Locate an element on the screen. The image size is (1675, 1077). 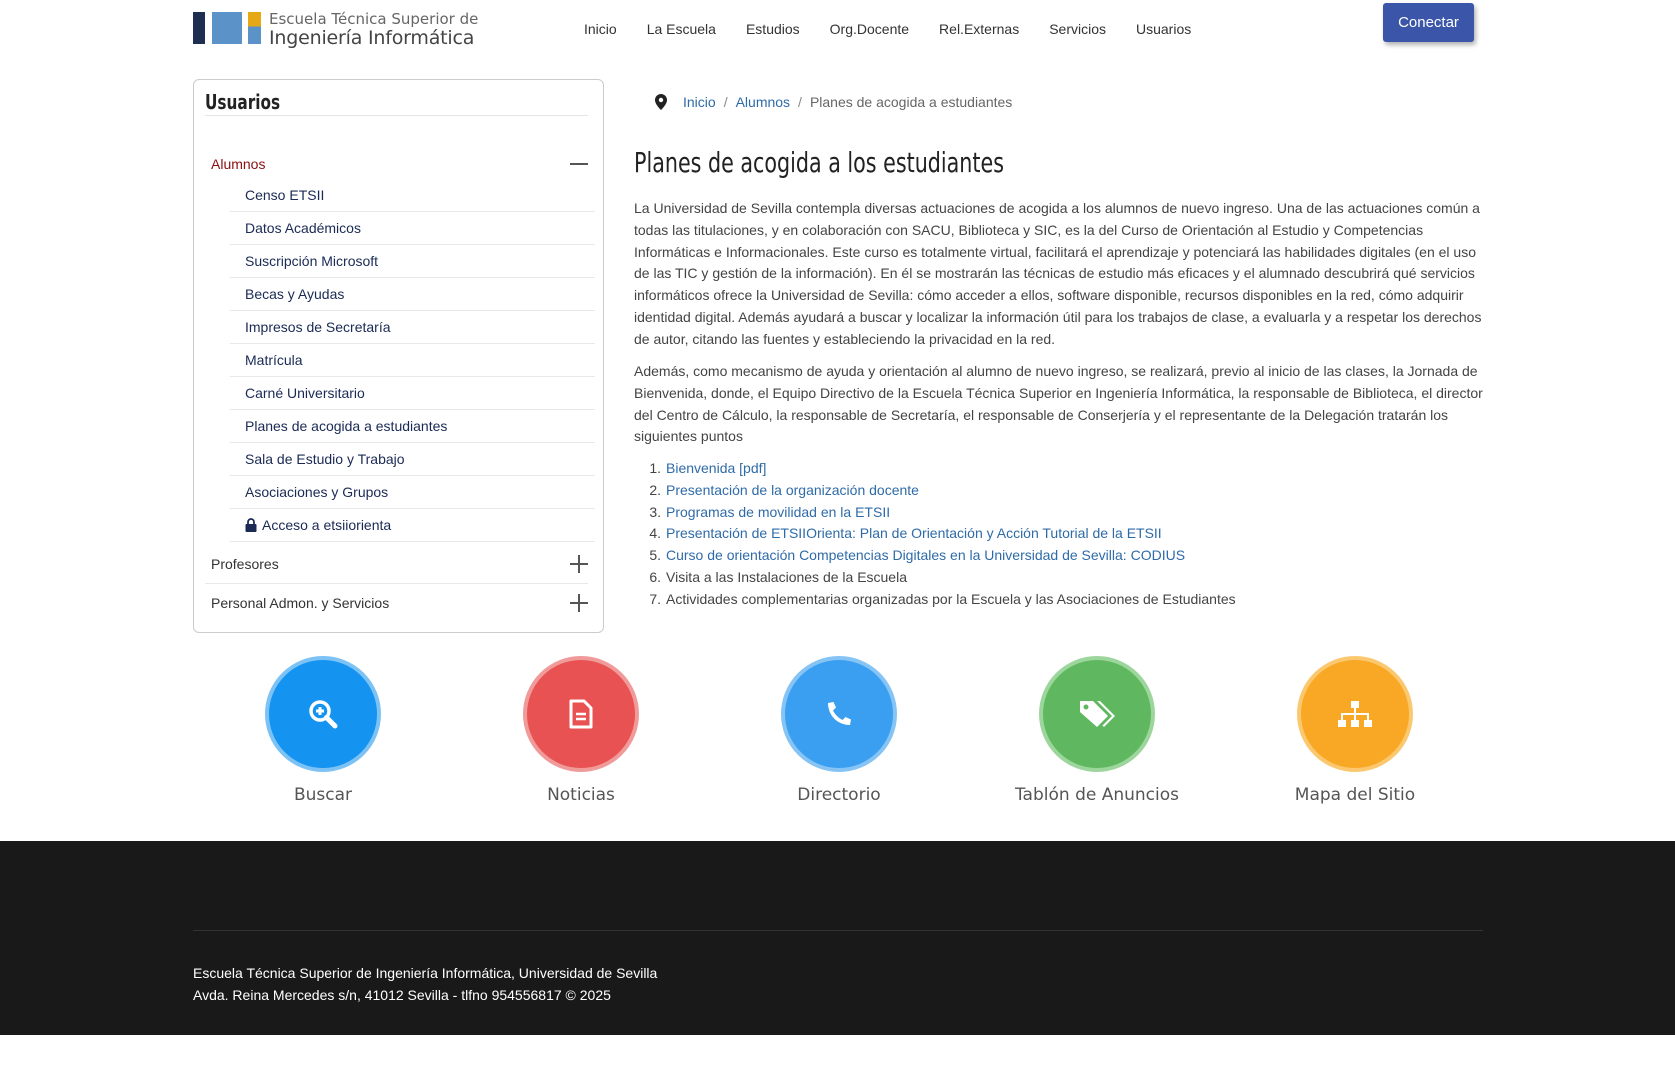
organizacion-docente-link: Presentación de la organización docente is located at coordinates (792, 490).